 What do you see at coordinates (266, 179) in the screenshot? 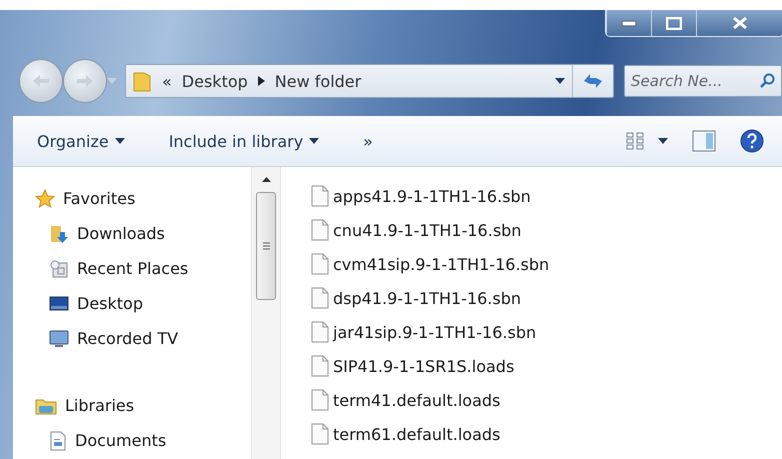
I see `scroll-up-icon` at bounding box center [266, 179].